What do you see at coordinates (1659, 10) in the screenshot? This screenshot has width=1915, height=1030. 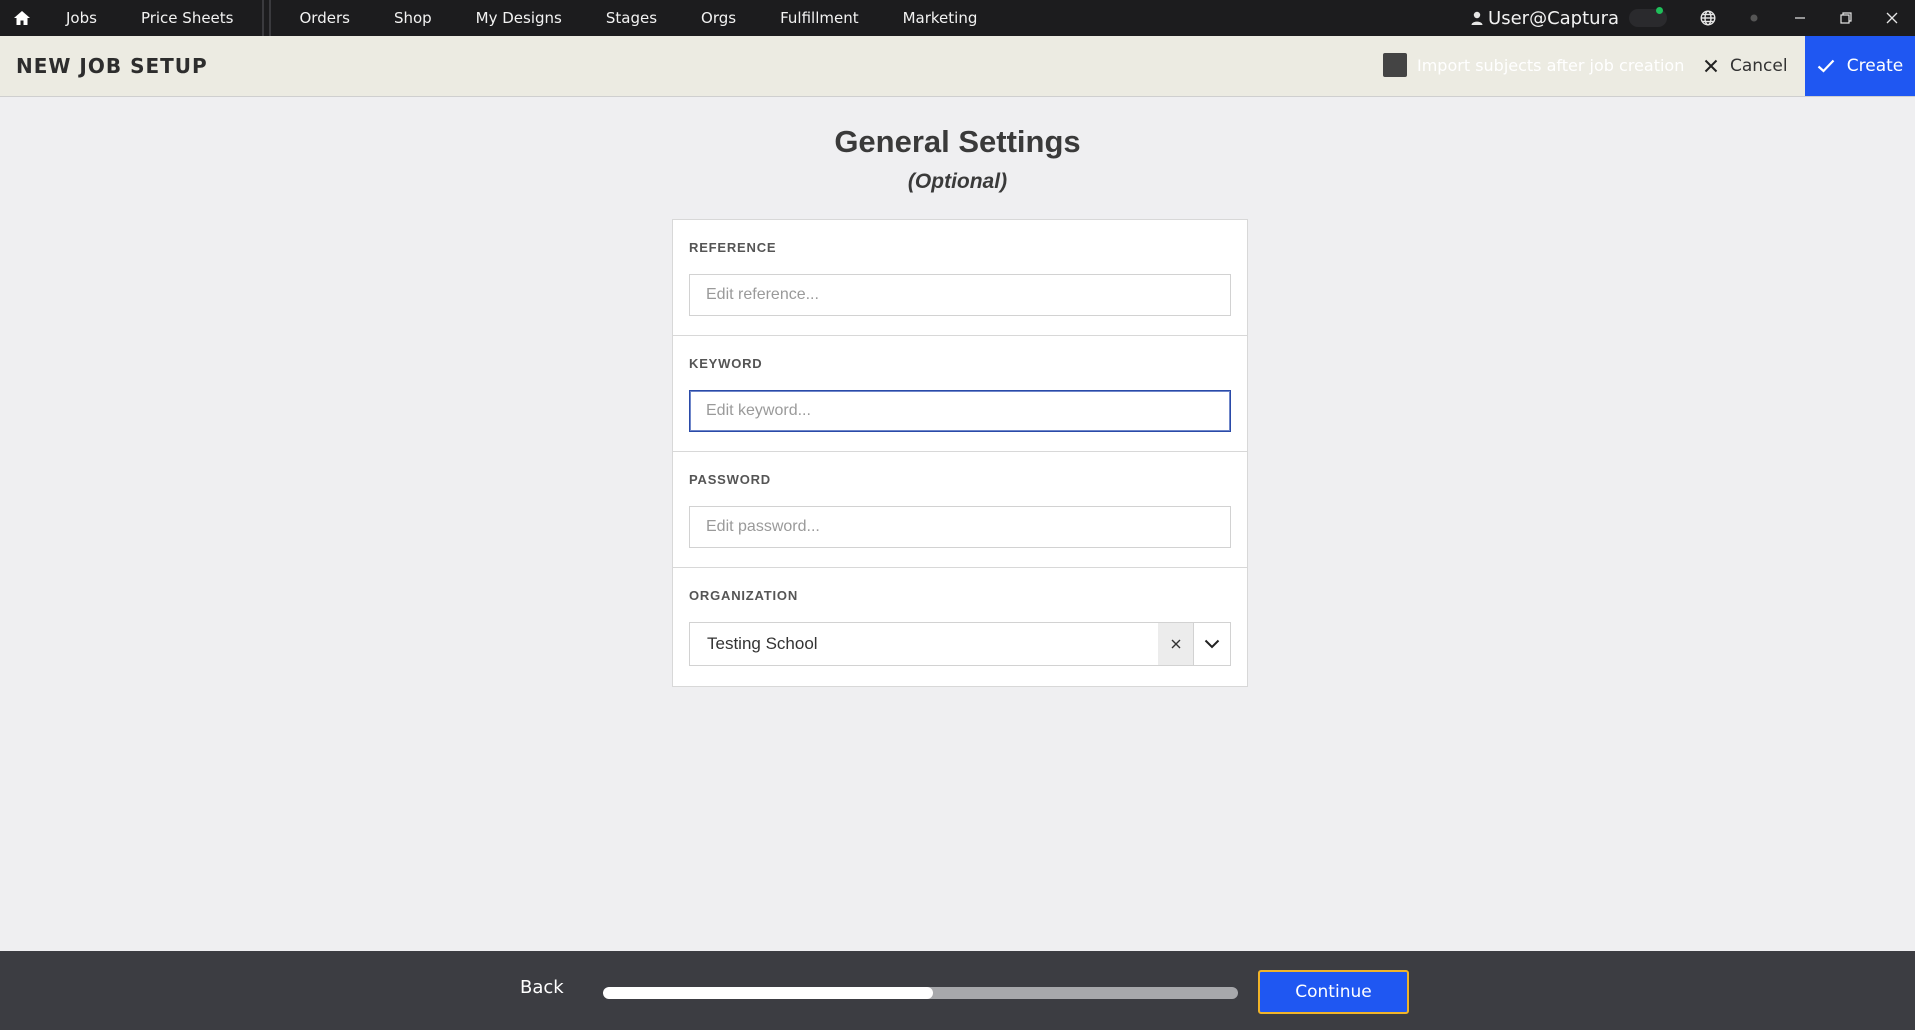 I see `online-status-dot` at bounding box center [1659, 10].